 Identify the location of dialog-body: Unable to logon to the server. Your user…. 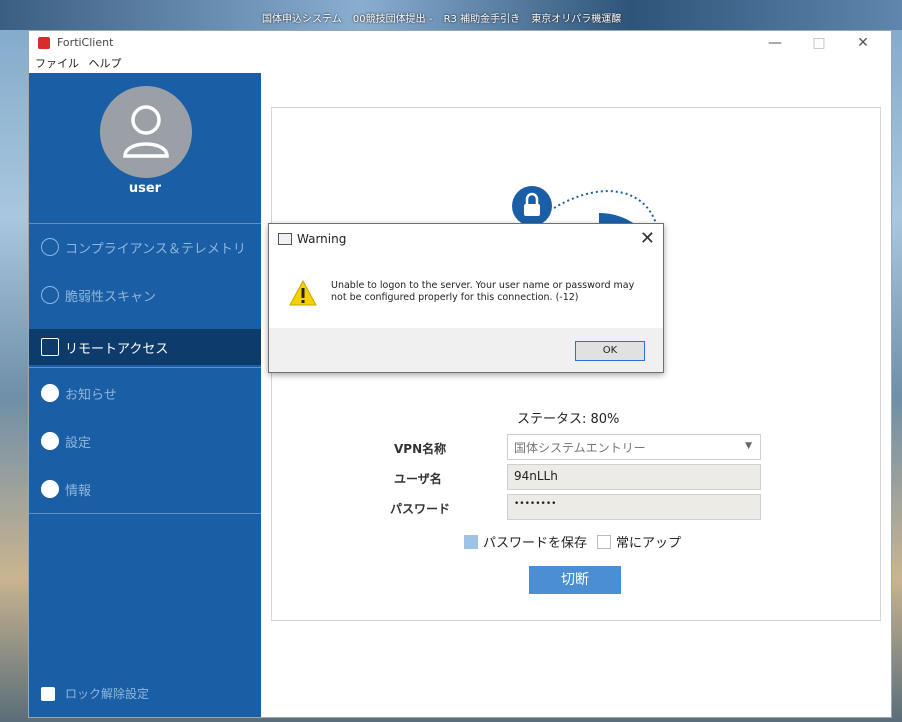
(466, 291).